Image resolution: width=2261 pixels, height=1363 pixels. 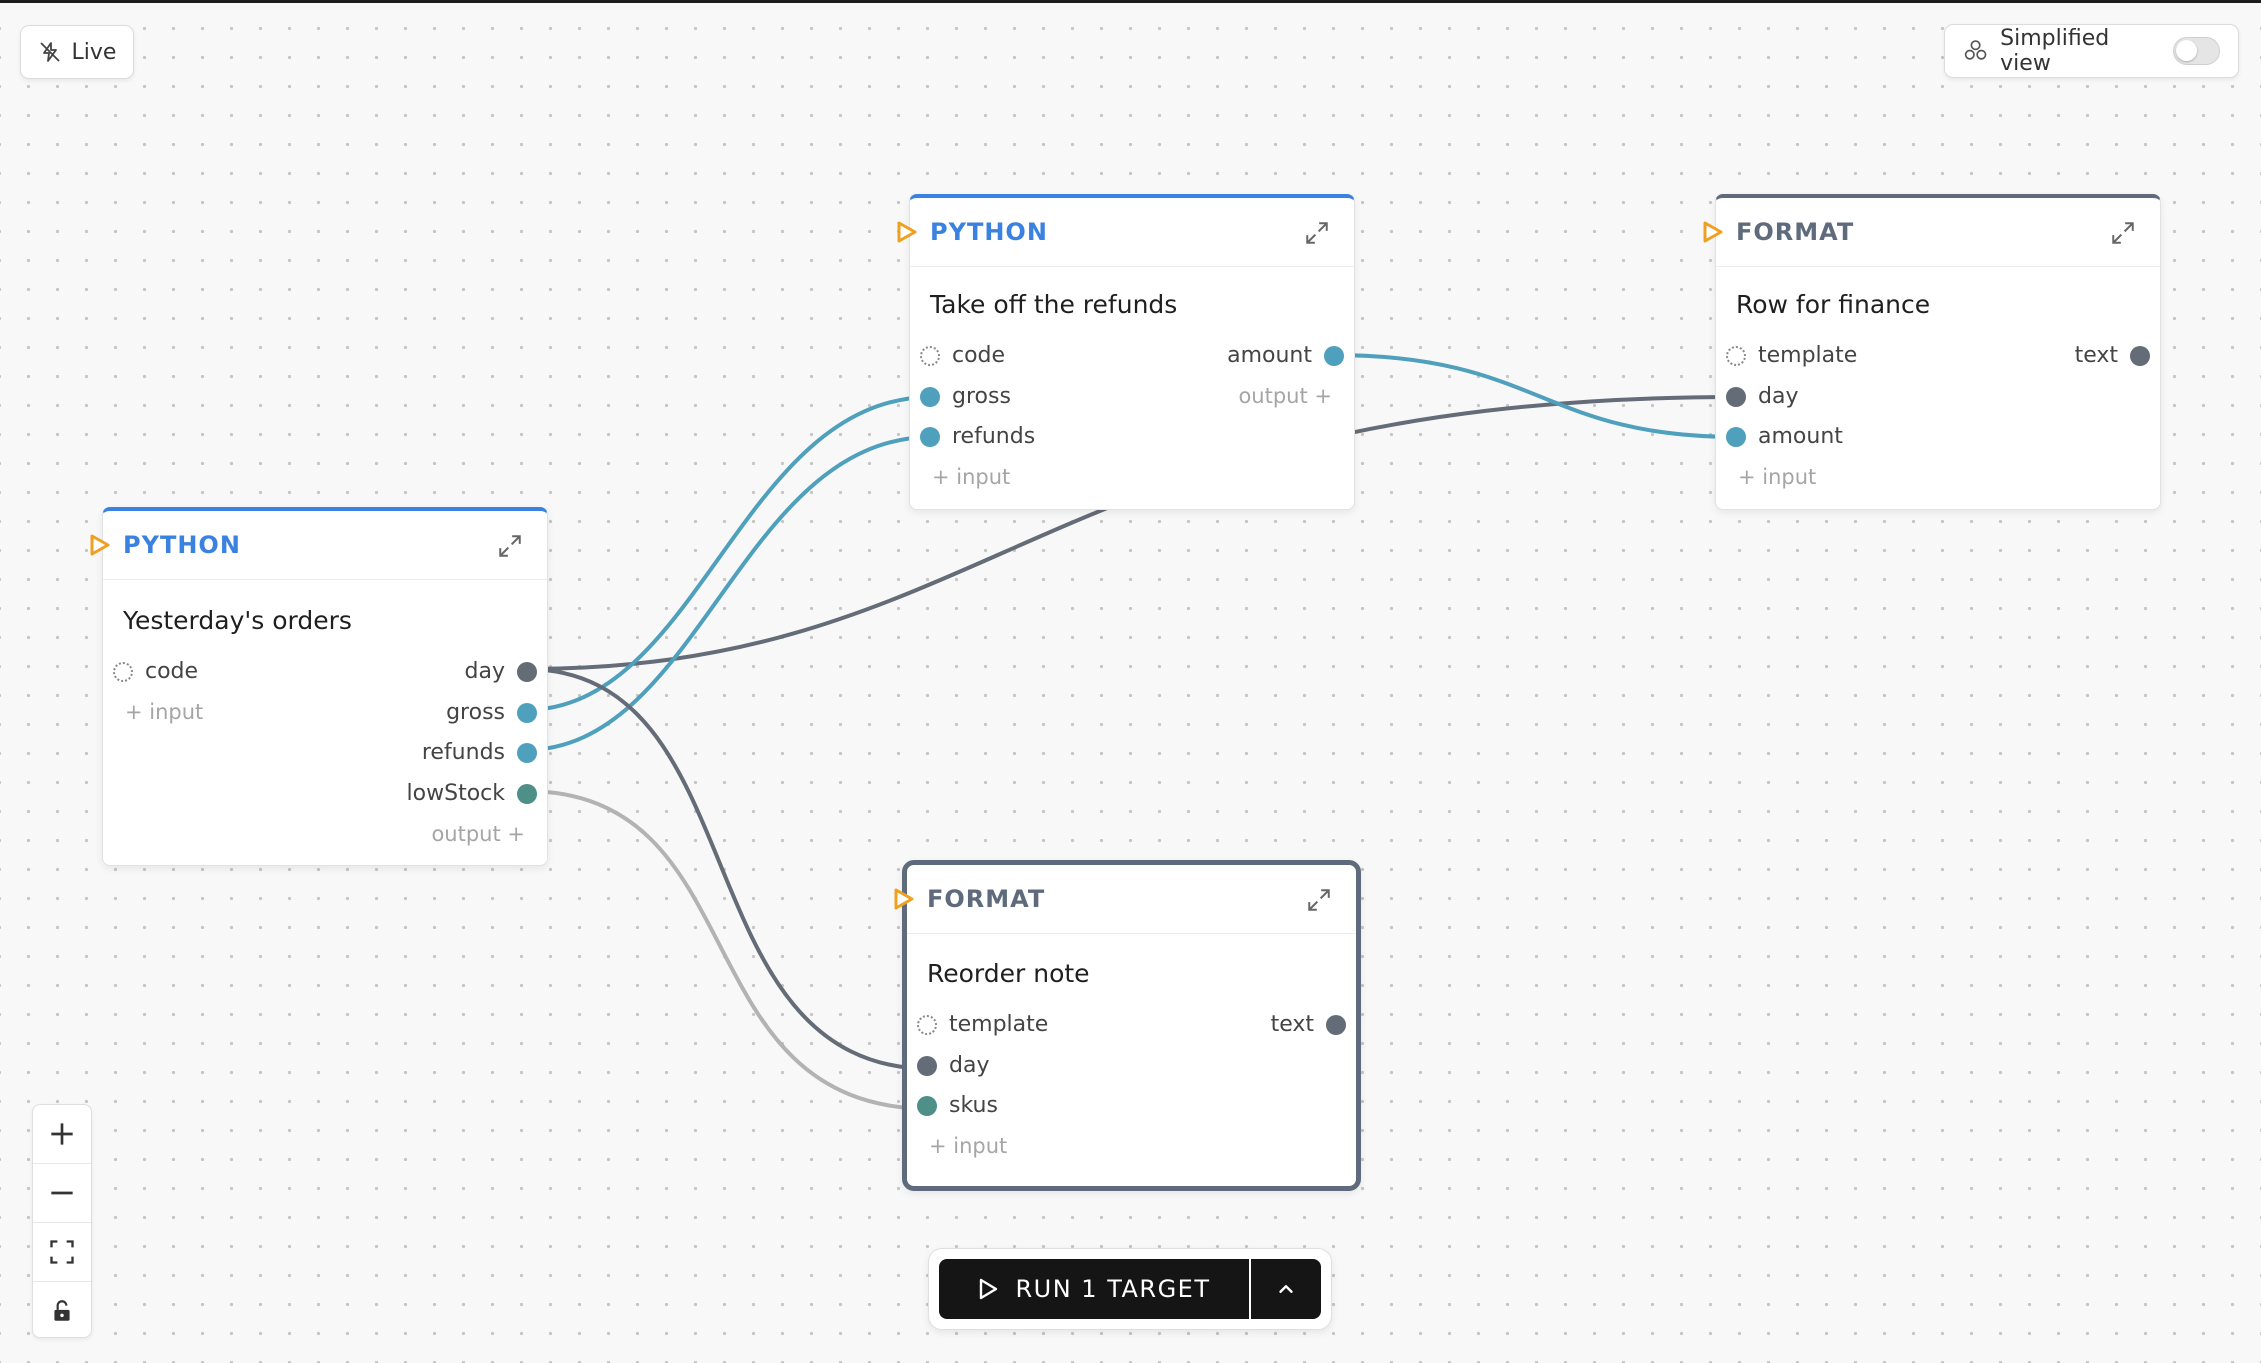 I want to click on run-toolbar: RUN 1 TARGET, so click(x=1130, y=1289).